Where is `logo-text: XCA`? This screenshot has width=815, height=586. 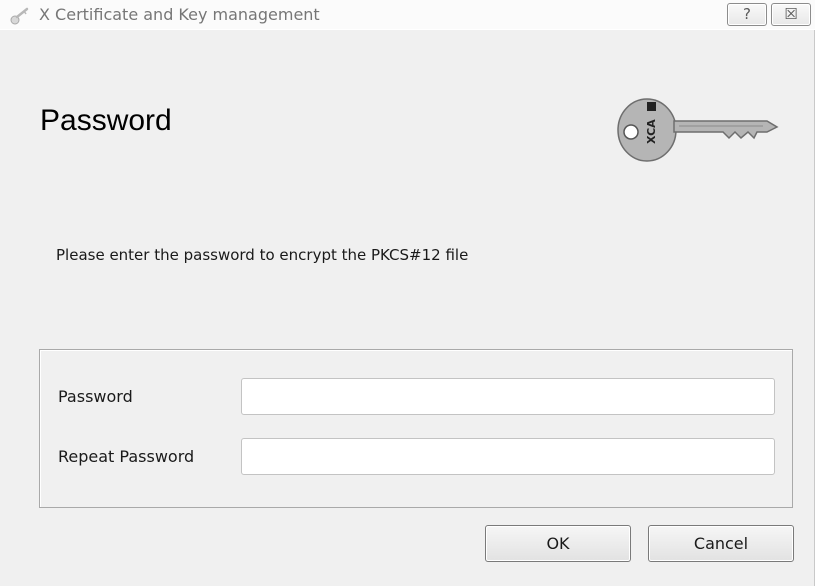 logo-text: XCA is located at coordinates (651, 131).